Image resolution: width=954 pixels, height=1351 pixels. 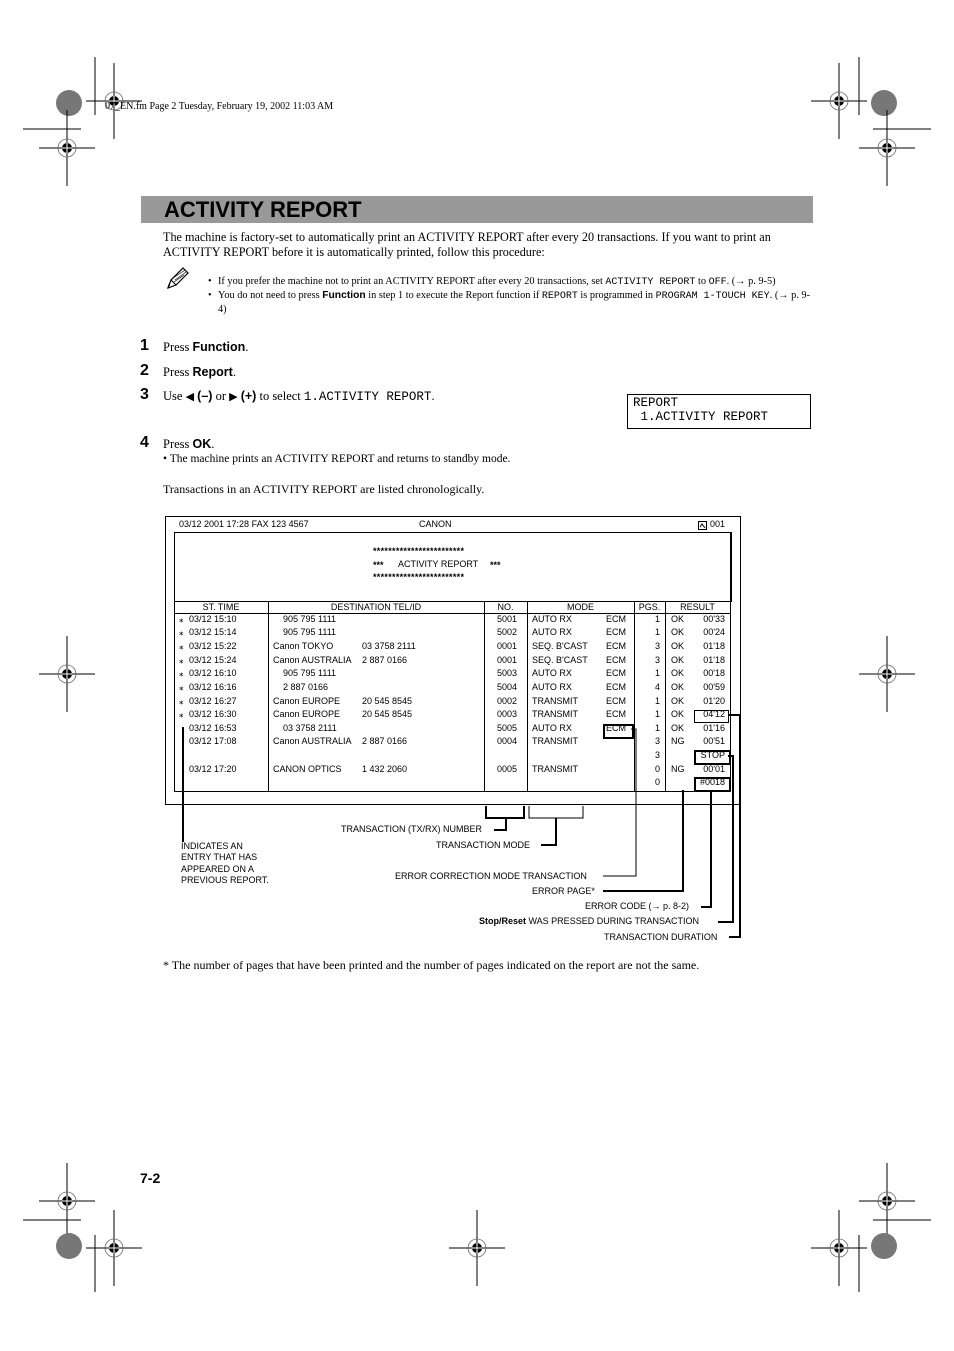 What do you see at coordinates (150, 1178) in the screenshot?
I see `page-number: 7-2` at bounding box center [150, 1178].